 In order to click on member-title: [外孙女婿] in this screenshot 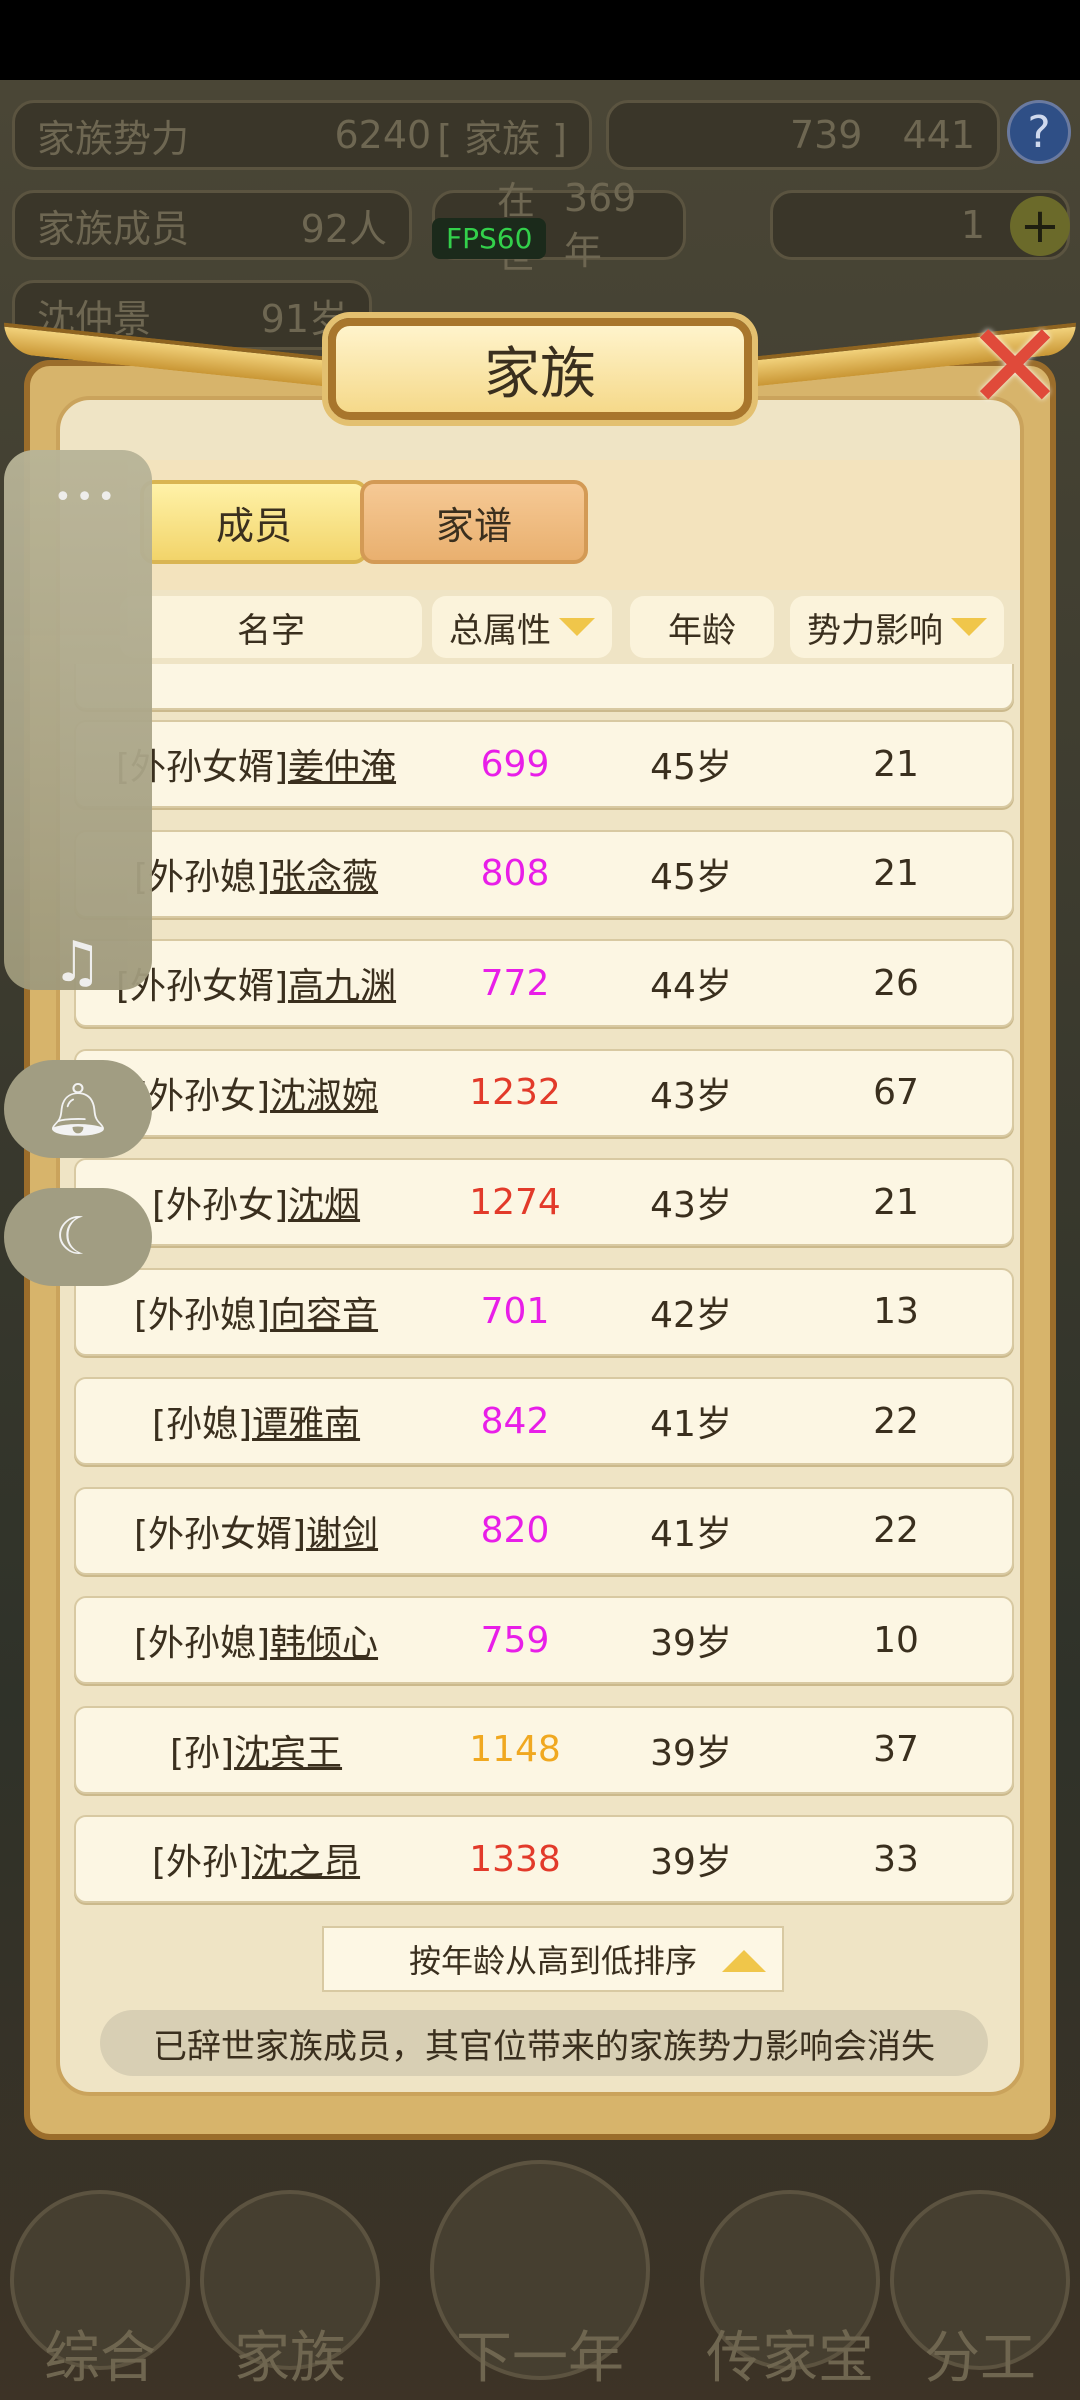, I will do `click(220, 1534)`.